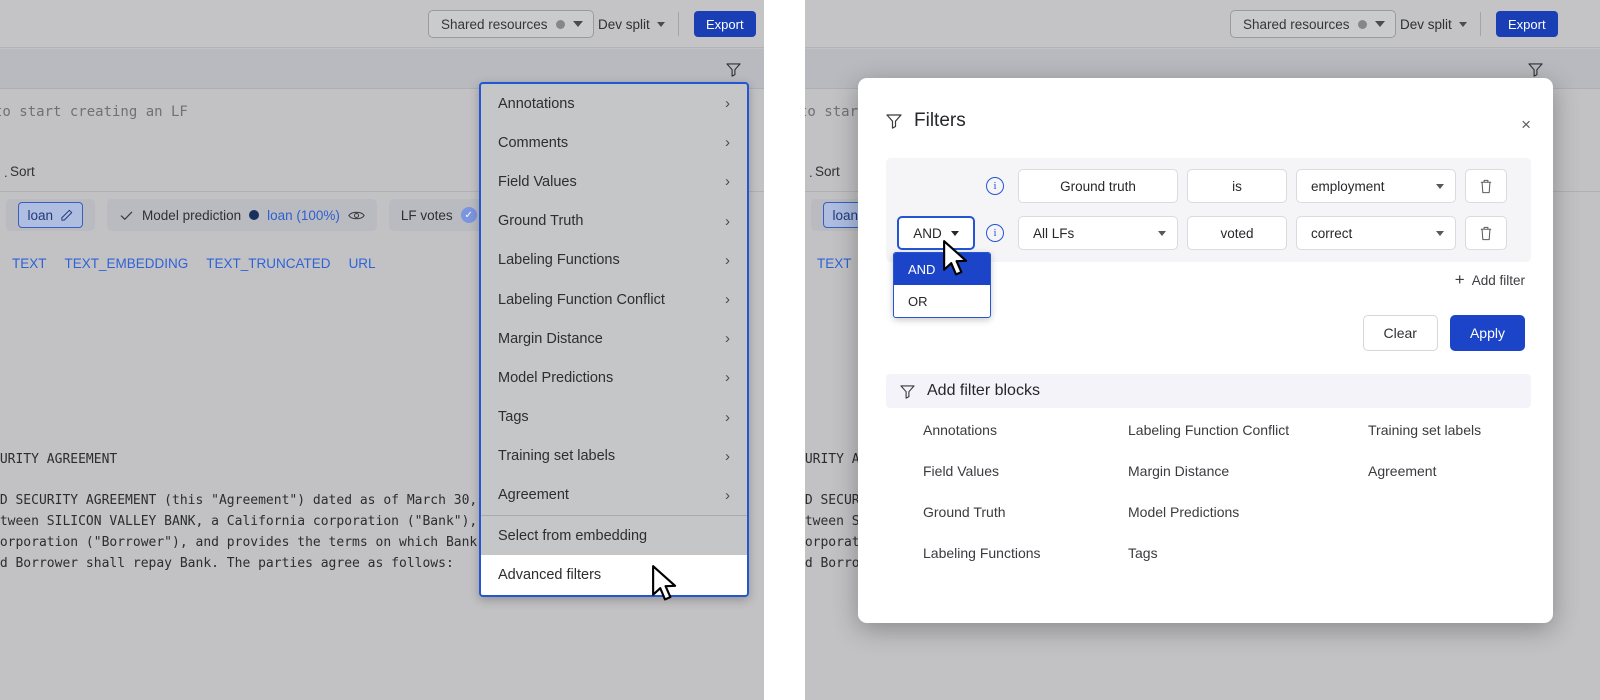 This screenshot has height=700, width=1600. Describe the element at coordinates (1498, 280) in the screenshot. I see `add-filter-label: Add filter` at that location.